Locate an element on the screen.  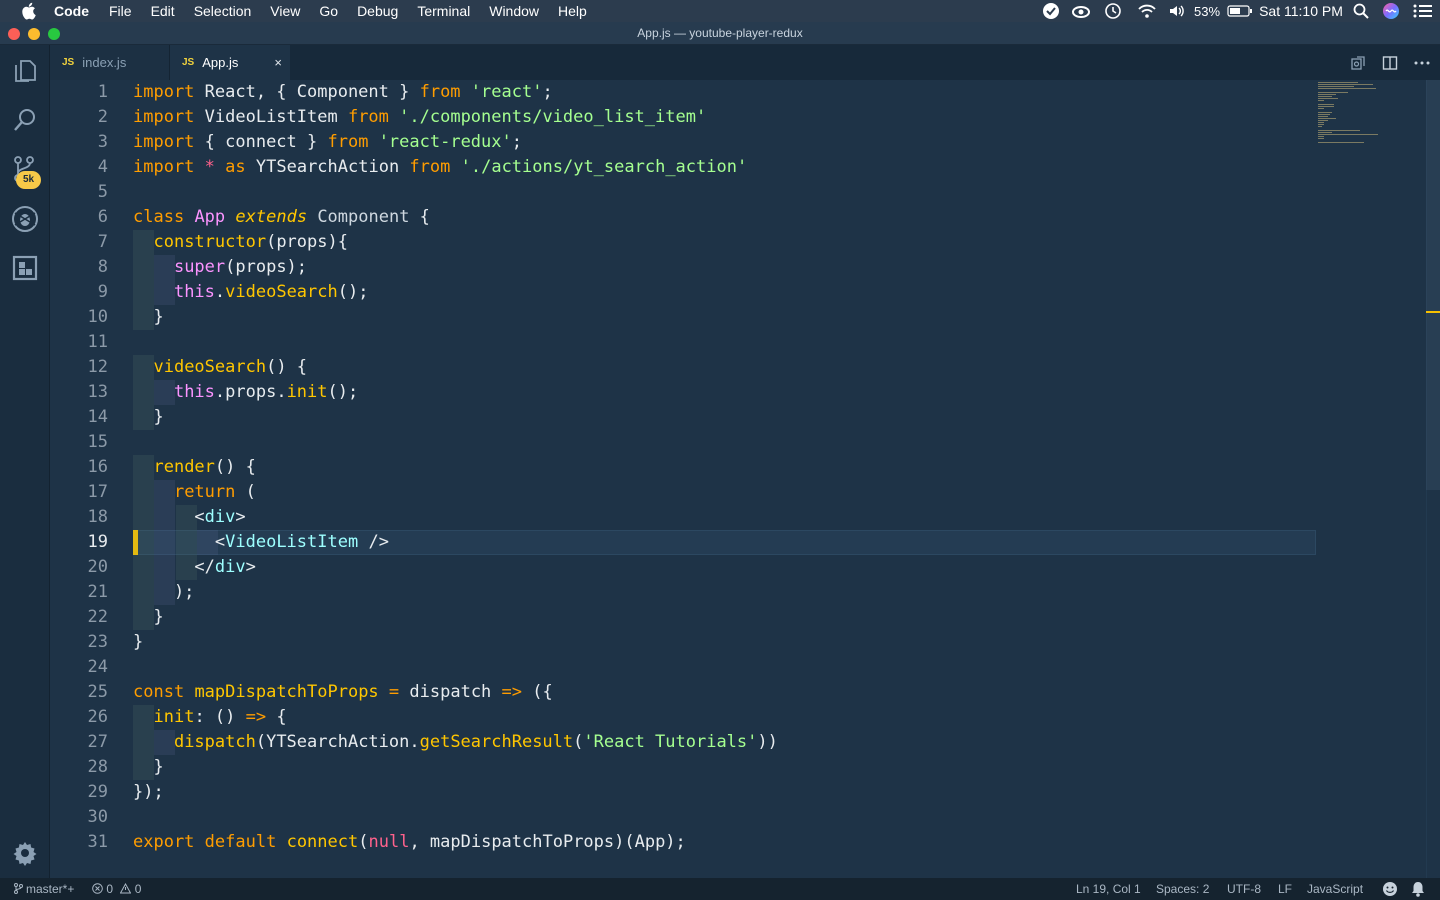
line-number: 17 is located at coordinates (97, 492).